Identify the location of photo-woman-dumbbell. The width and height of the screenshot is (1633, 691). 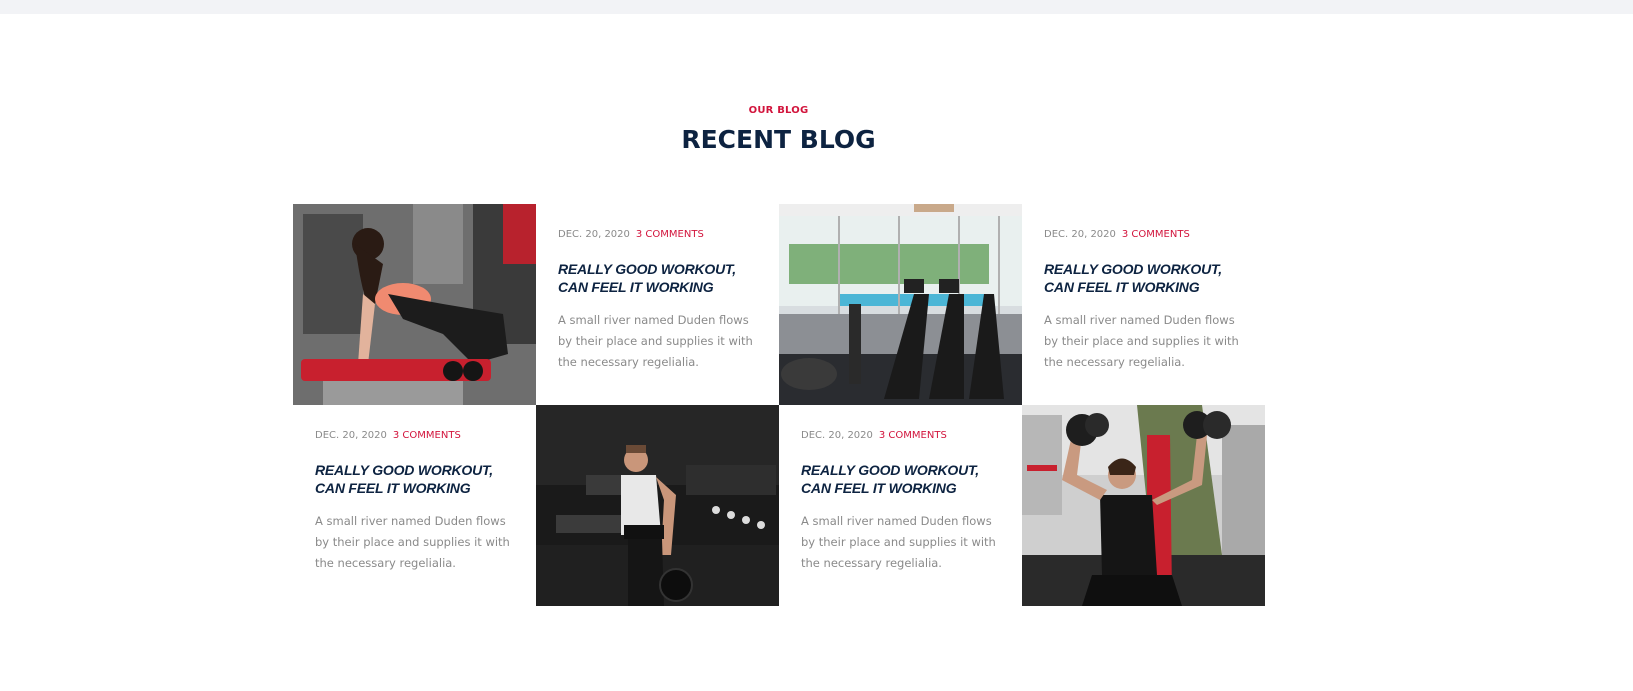
(414, 304).